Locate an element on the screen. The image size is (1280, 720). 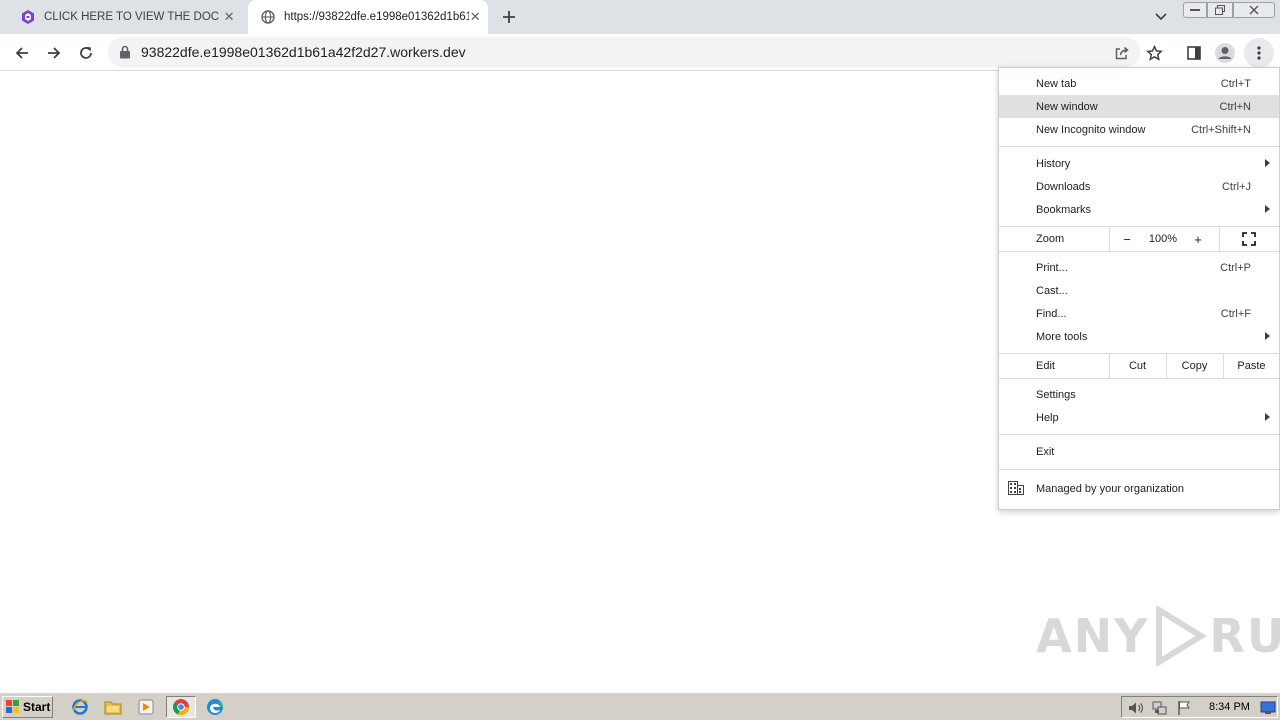
windows-flag-icon is located at coordinates (12, 706).